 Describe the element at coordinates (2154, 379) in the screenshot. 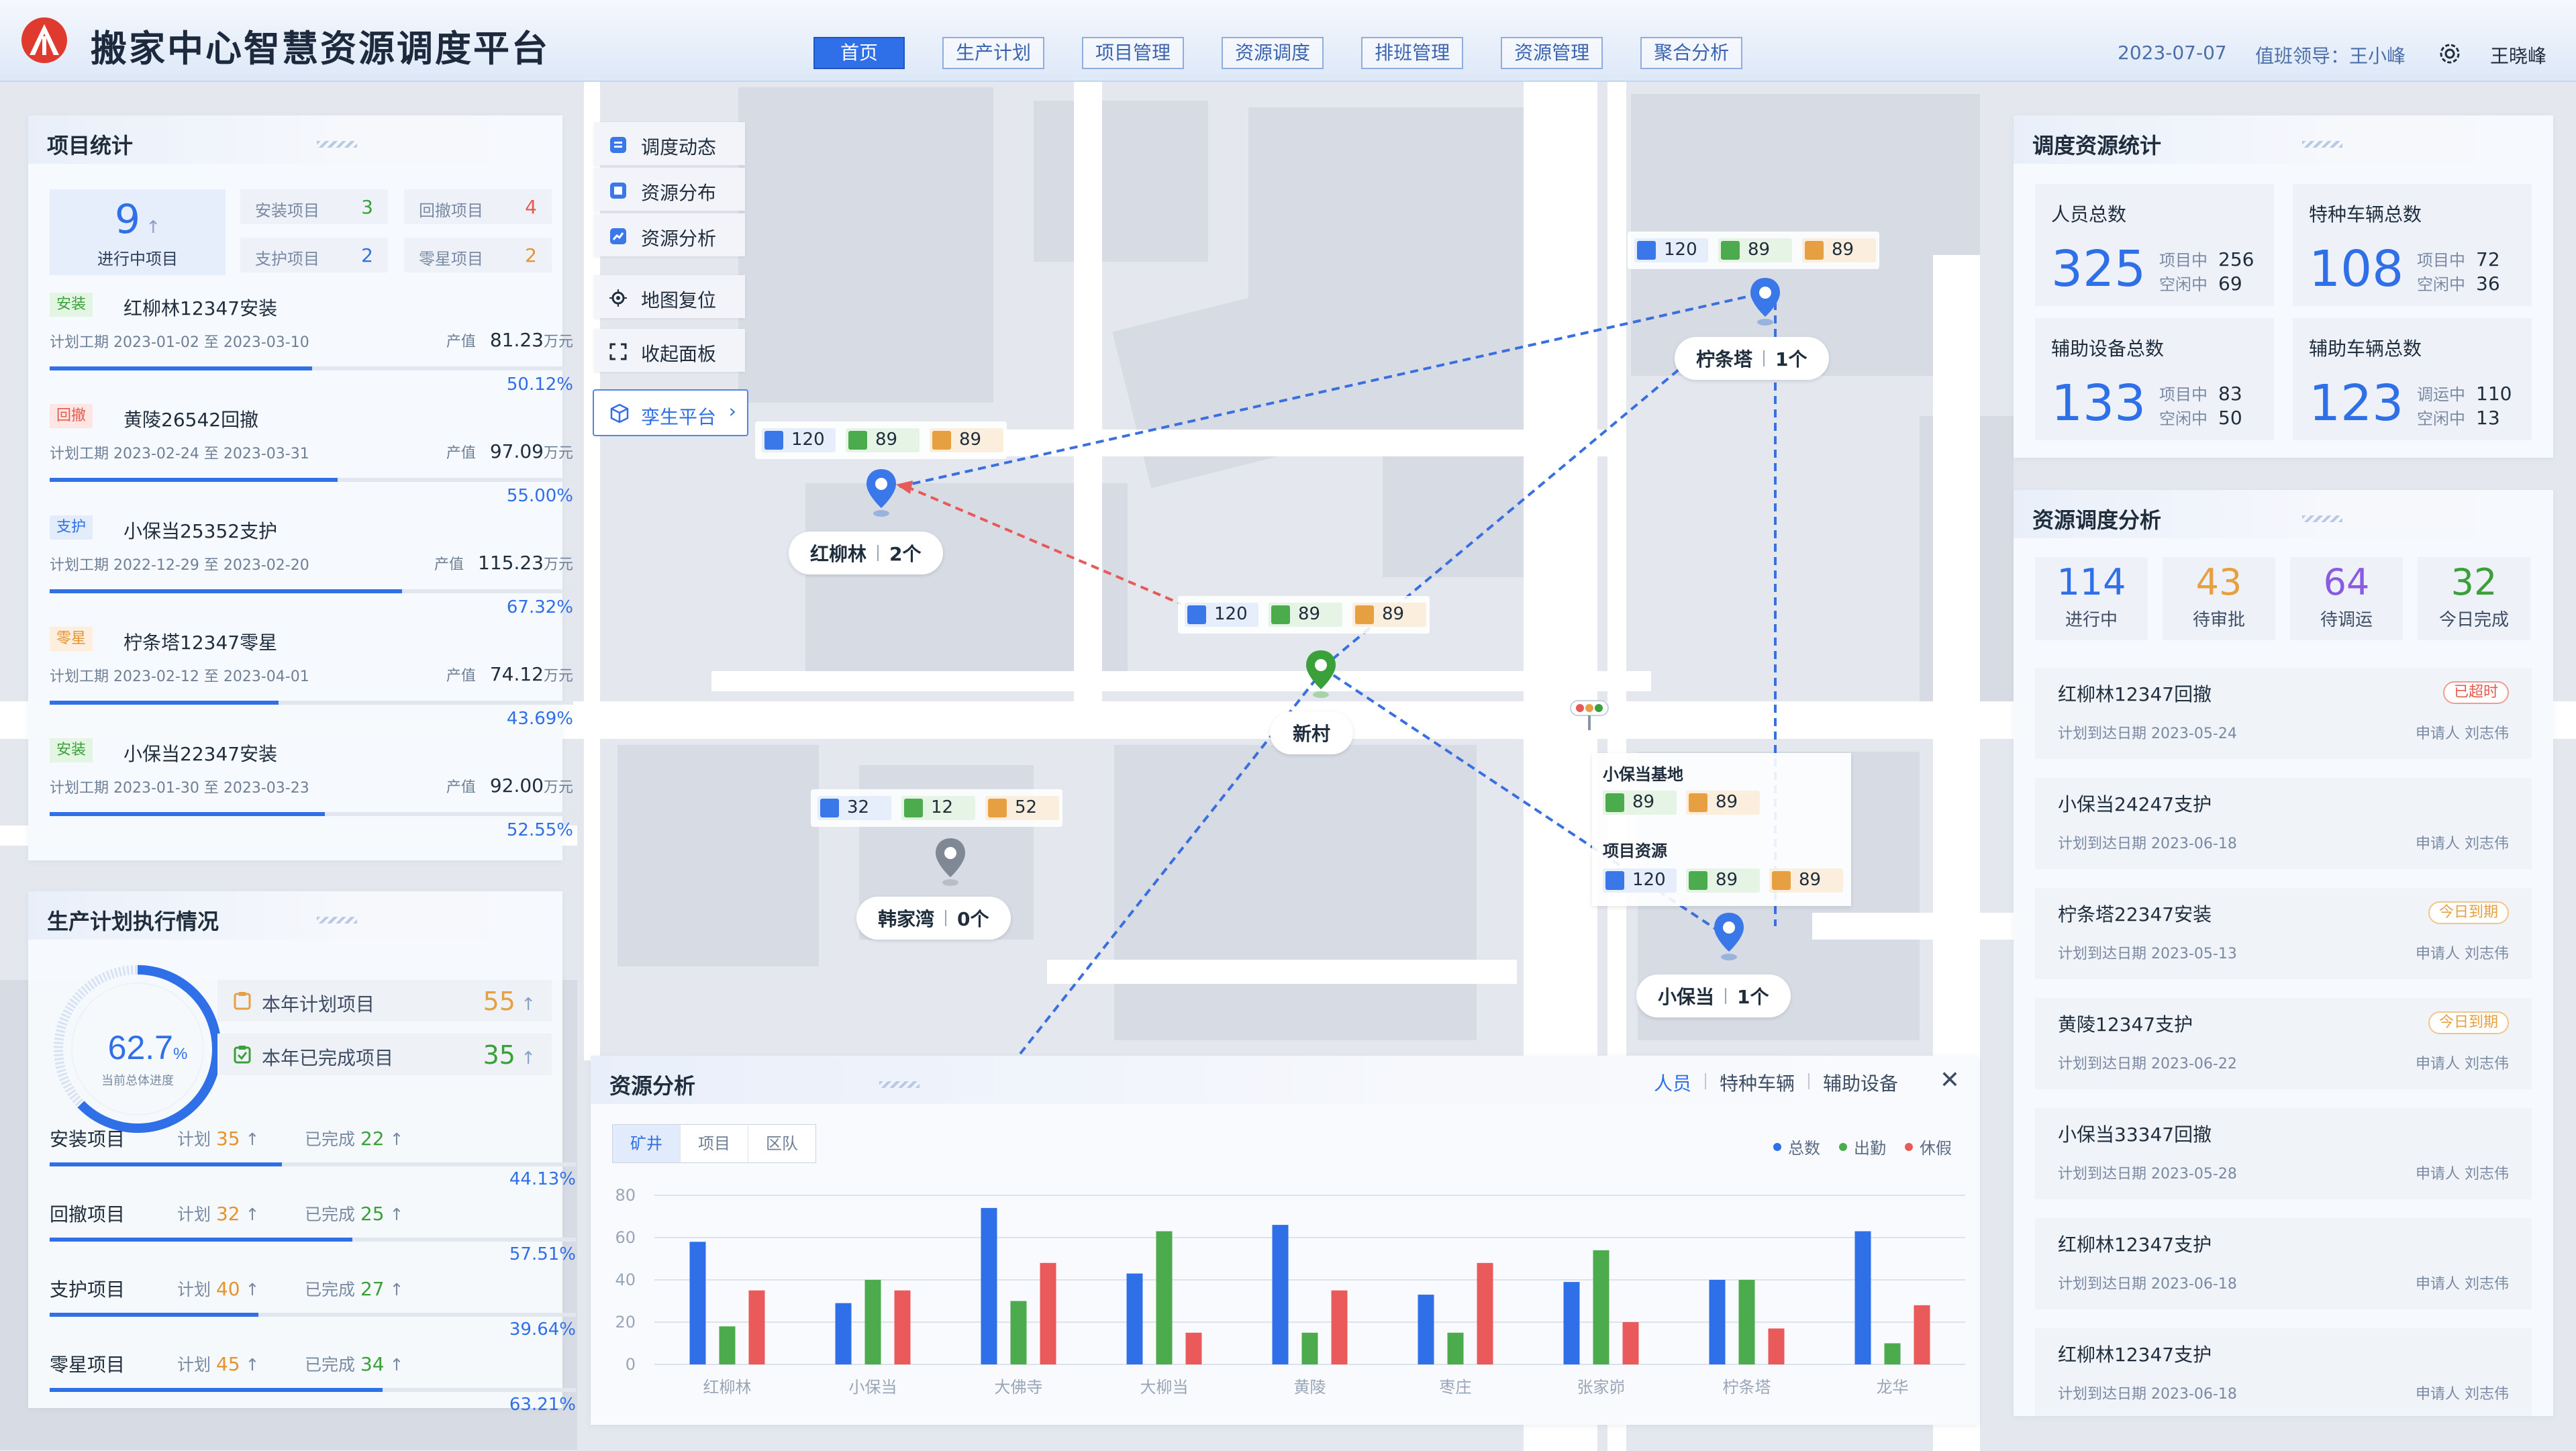

I see `aux-equipment-total-card: 辅助设备总数 133 项目中 83 空闲中 50` at that location.